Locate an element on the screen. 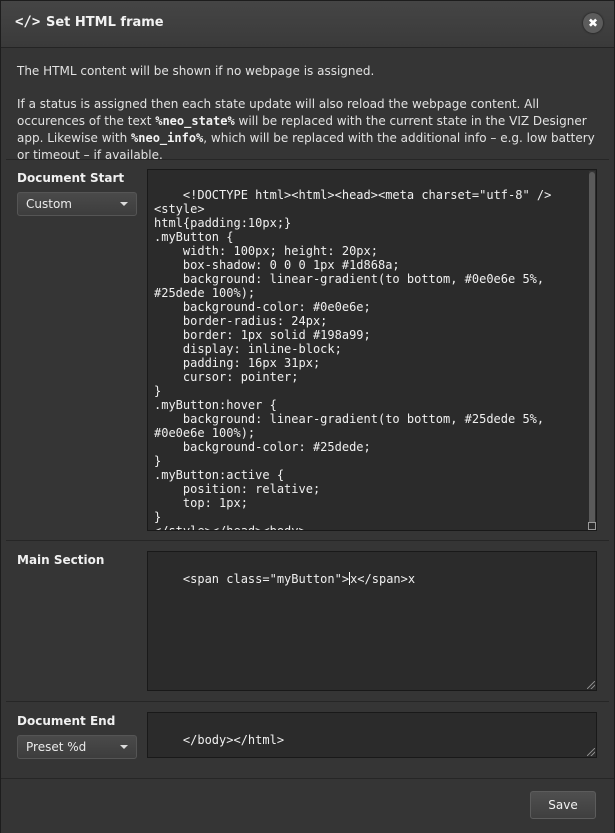 The height and width of the screenshot is (833, 615). main-section-code-after: x</span>x is located at coordinates (383, 579).